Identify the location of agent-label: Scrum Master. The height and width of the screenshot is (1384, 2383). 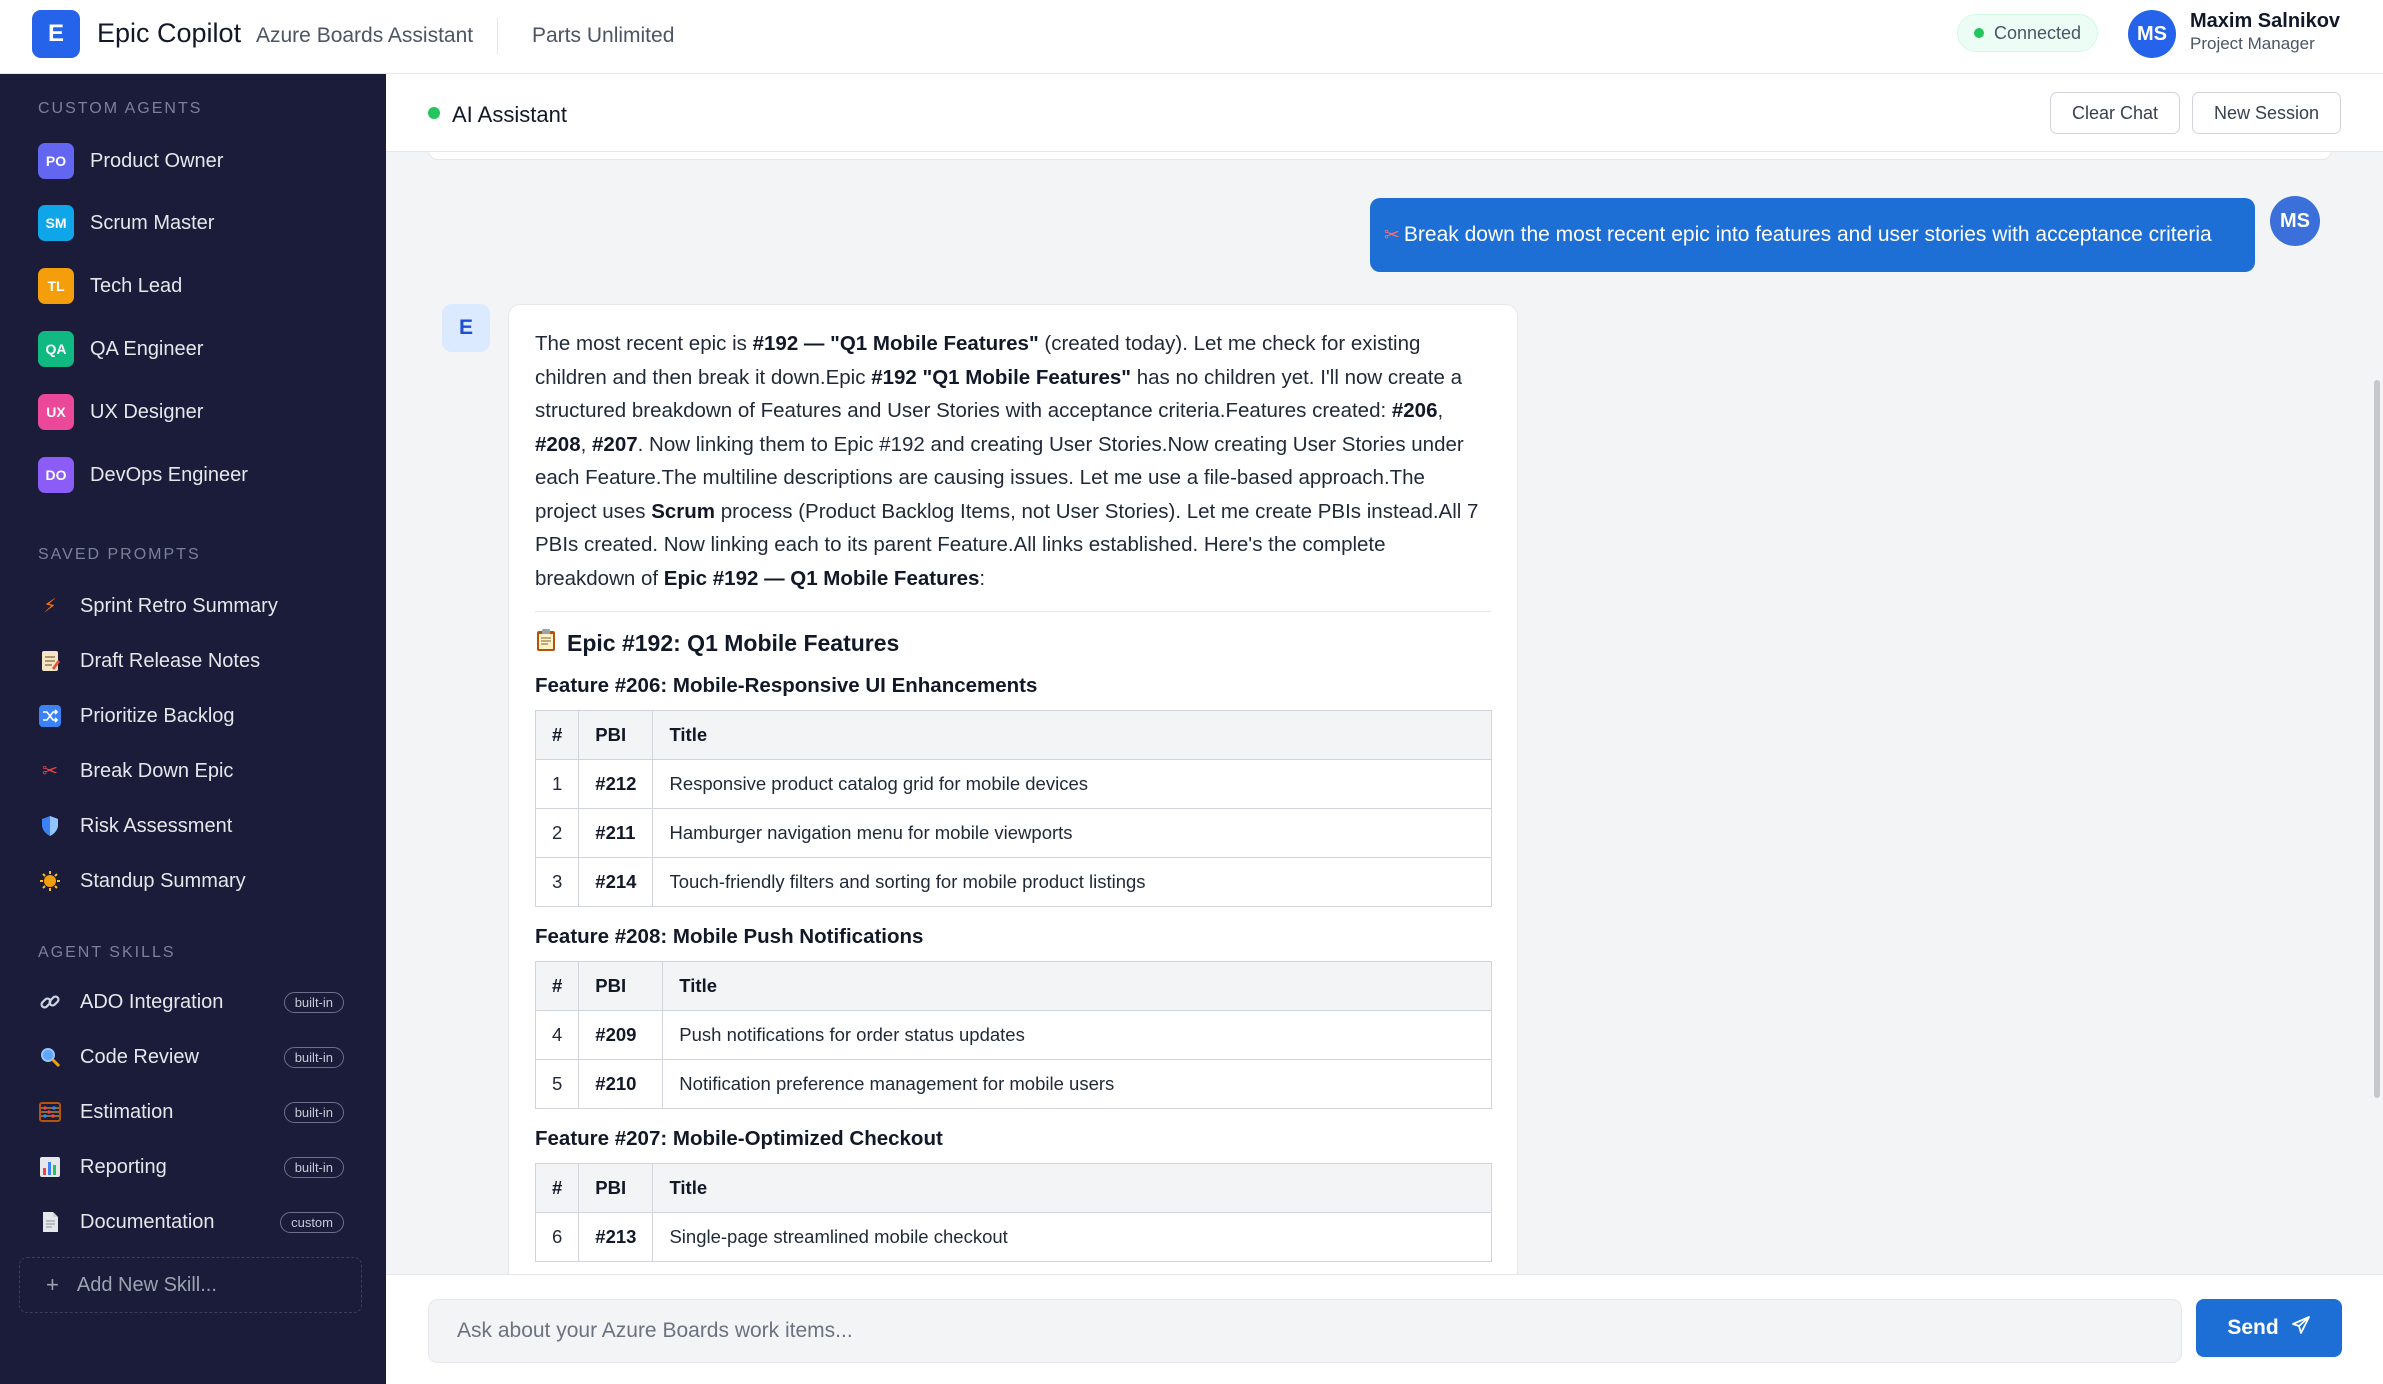
(152, 222).